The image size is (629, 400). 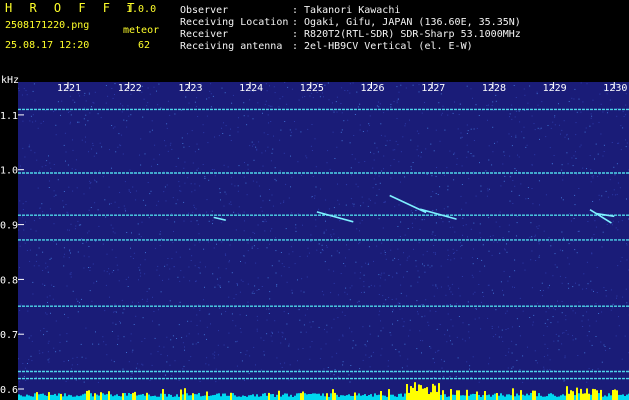 What do you see at coordinates (234, 22) in the screenshot?
I see `location-label: Receiving Location` at bounding box center [234, 22].